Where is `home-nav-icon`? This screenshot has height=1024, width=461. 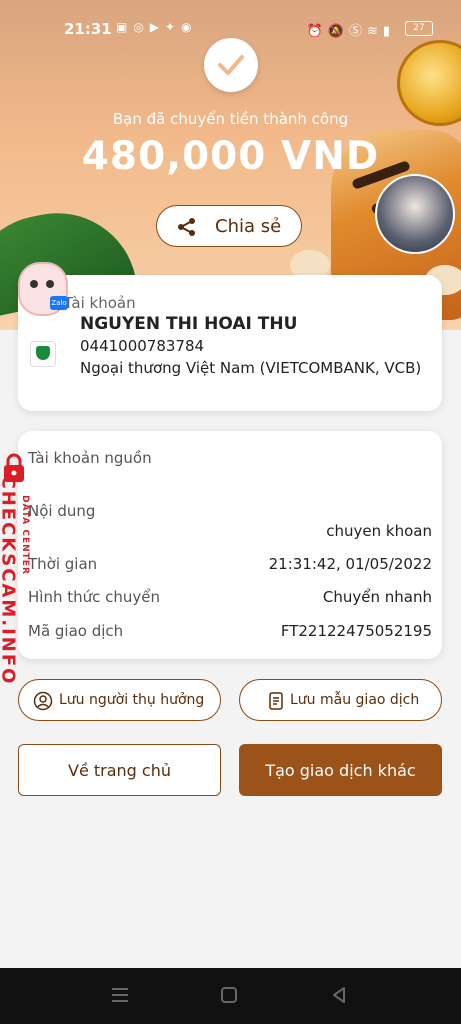
home-nav-icon is located at coordinates (229, 995).